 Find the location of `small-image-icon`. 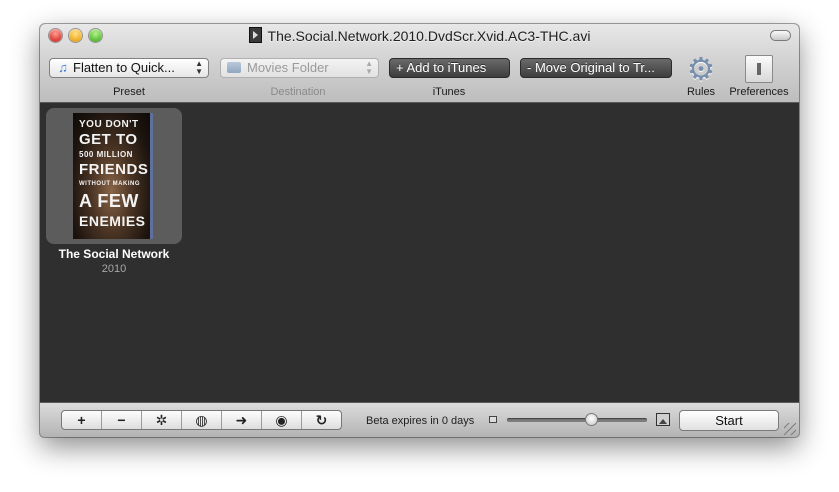

small-image-icon is located at coordinates (493, 419).